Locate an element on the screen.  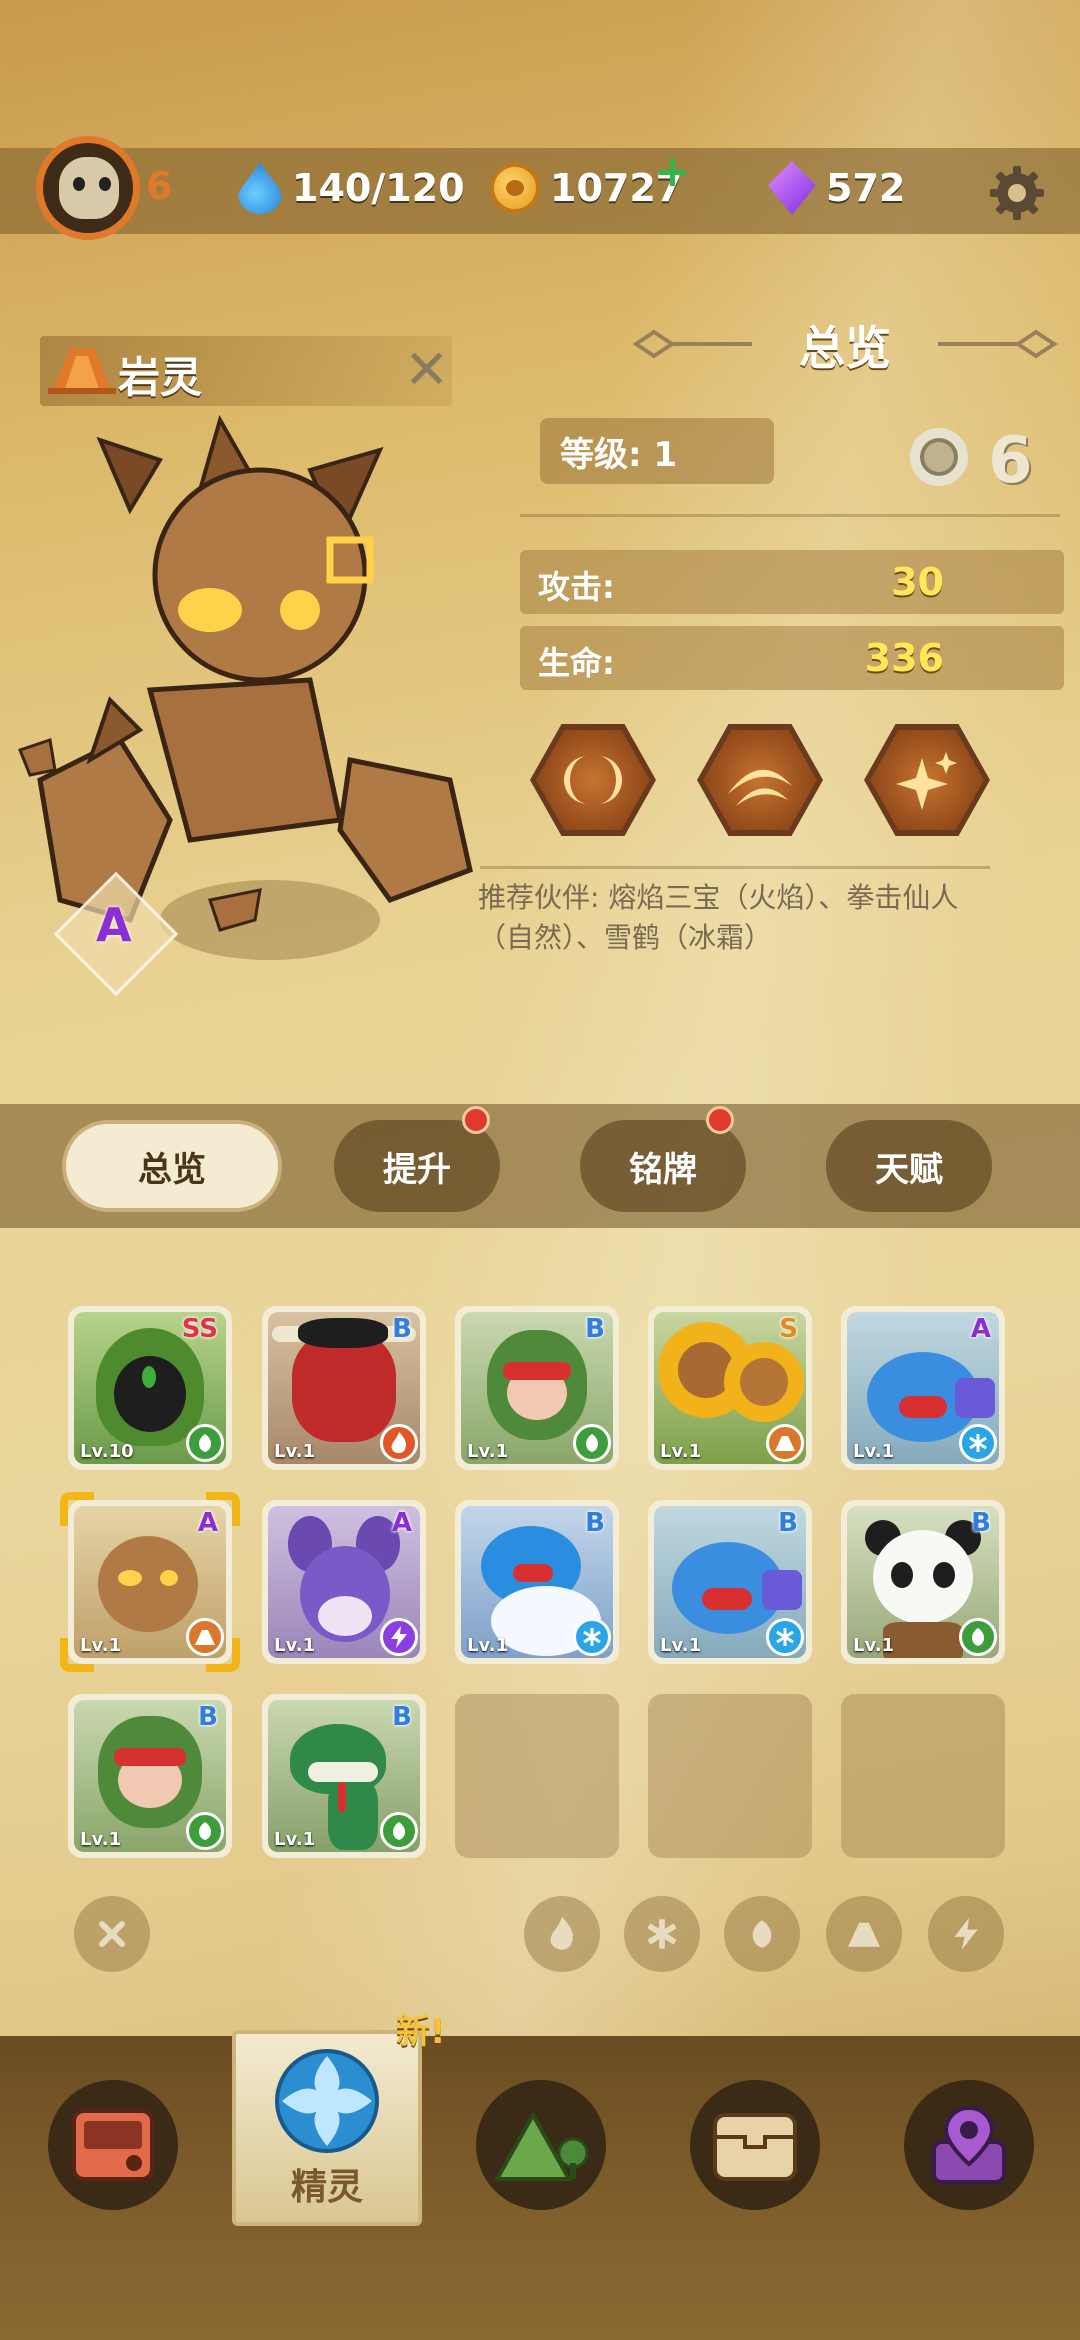
close-icon is located at coordinates (112, 1934).